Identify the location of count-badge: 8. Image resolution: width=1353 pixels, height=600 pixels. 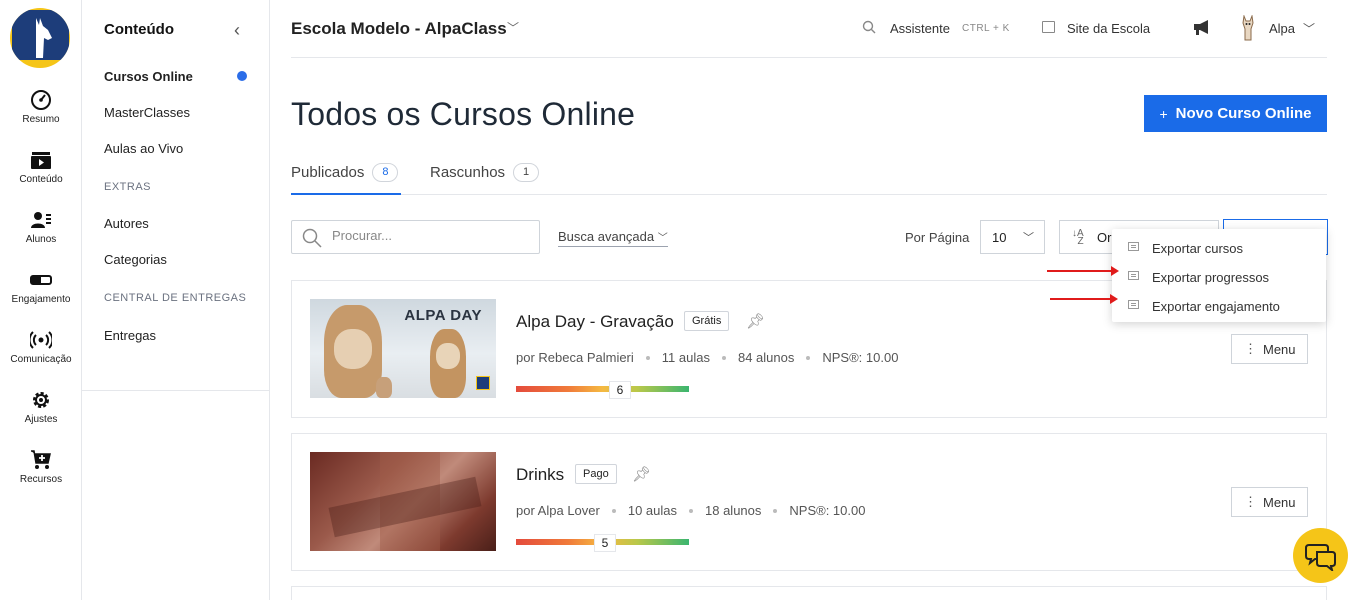
(385, 172).